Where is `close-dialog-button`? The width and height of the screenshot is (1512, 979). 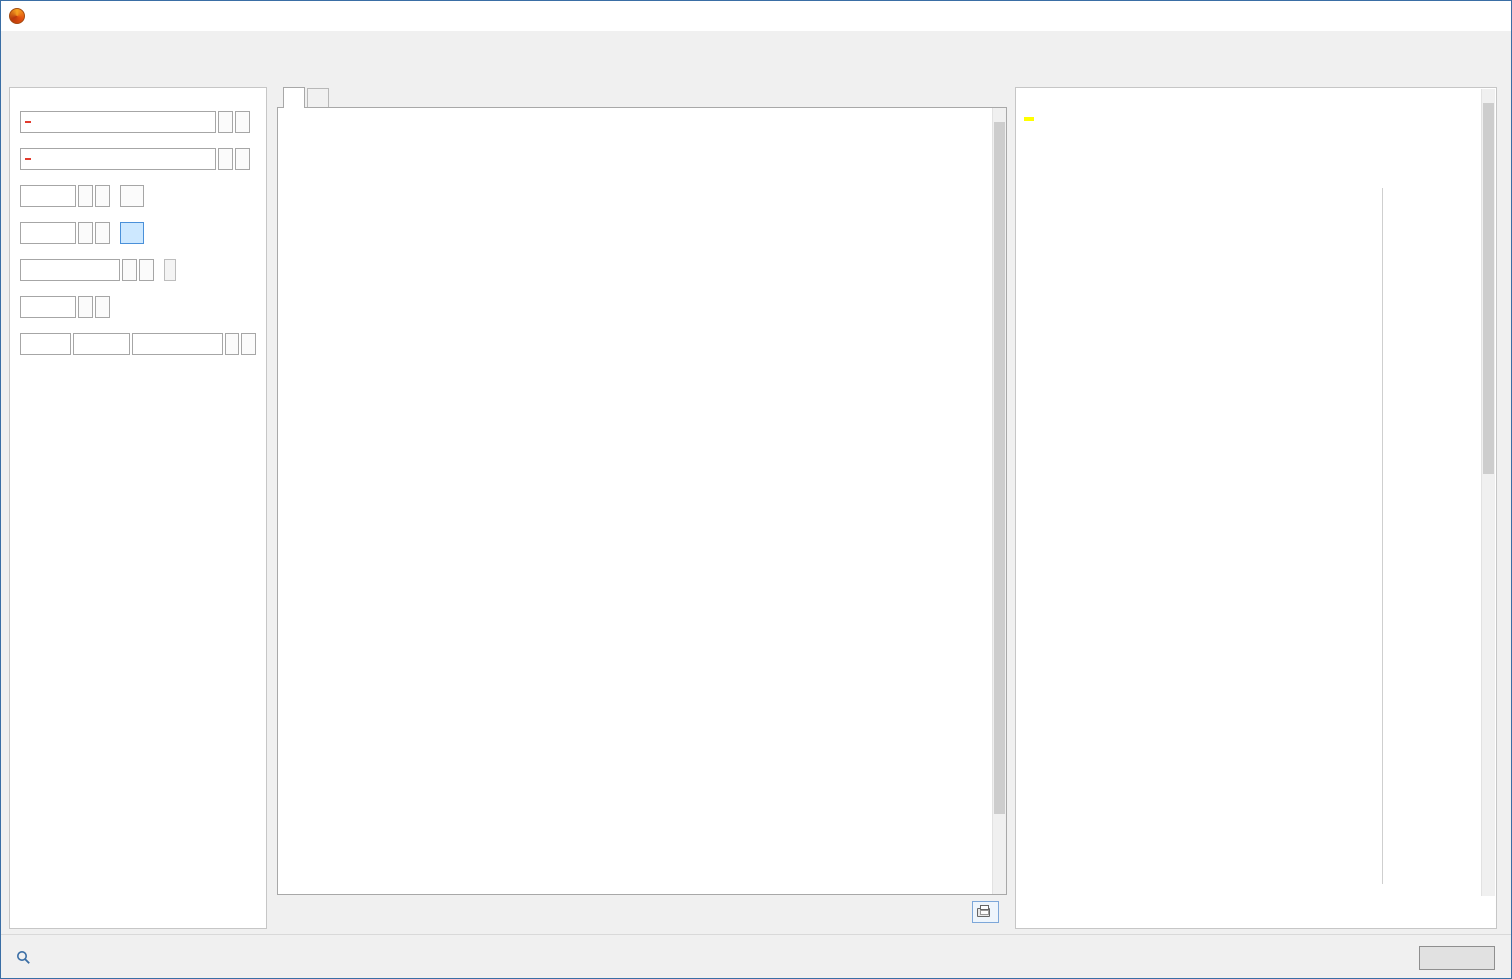
close-dialog-button is located at coordinates (1457, 958).